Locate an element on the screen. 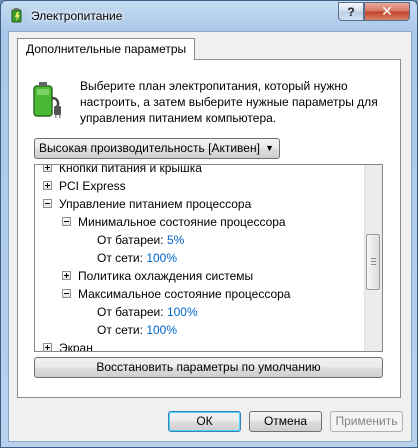  setting-value: 5% is located at coordinates (175, 240).